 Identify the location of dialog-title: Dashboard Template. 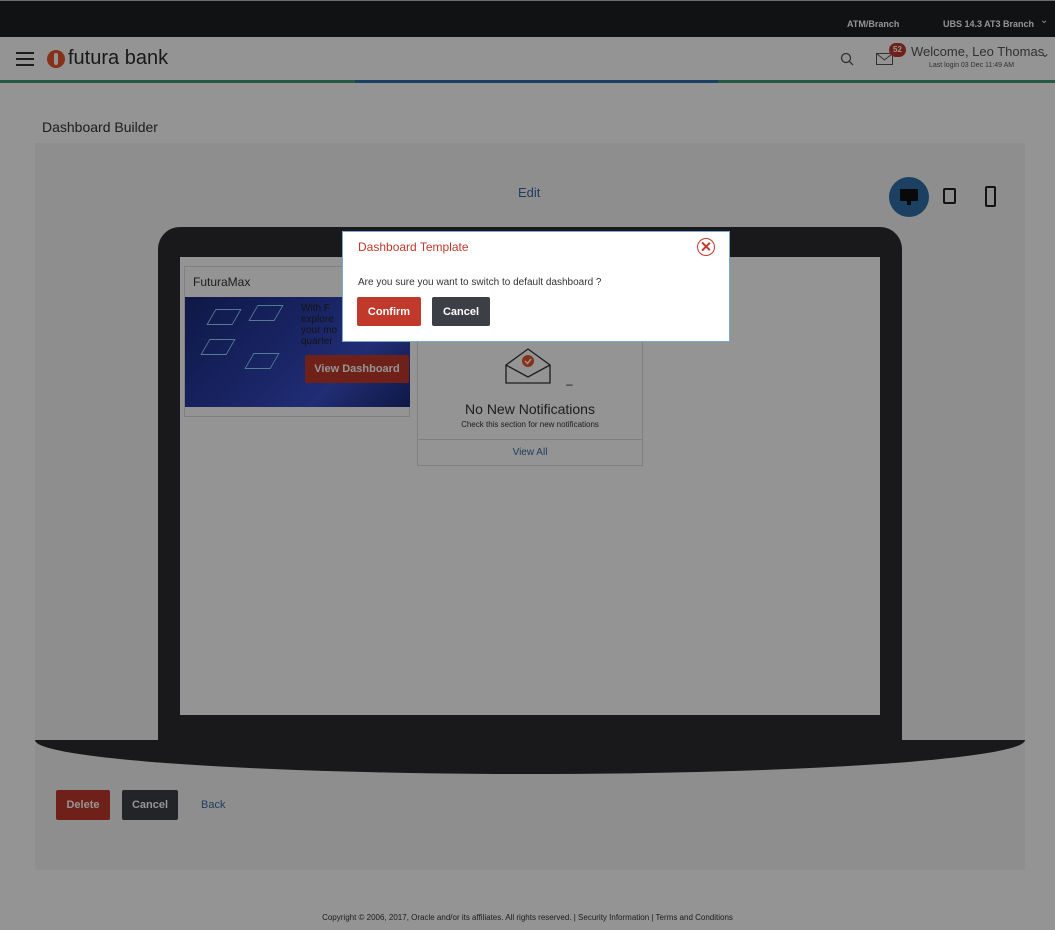
(413, 247).